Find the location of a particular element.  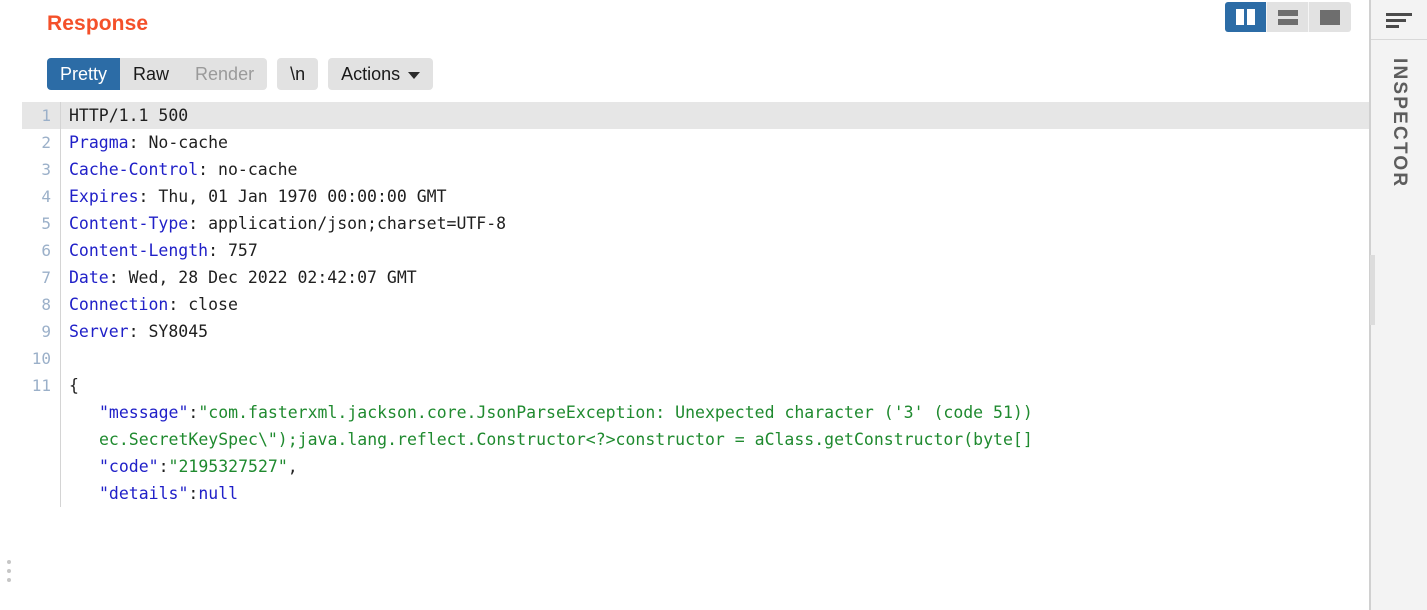

actions-button: Actions is located at coordinates (381, 74).